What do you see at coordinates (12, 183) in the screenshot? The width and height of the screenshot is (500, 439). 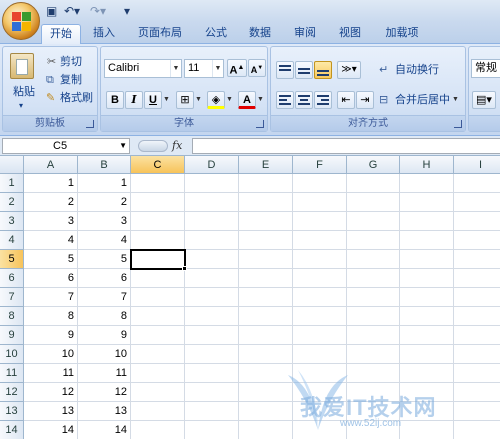 I see `row-header: 1` at bounding box center [12, 183].